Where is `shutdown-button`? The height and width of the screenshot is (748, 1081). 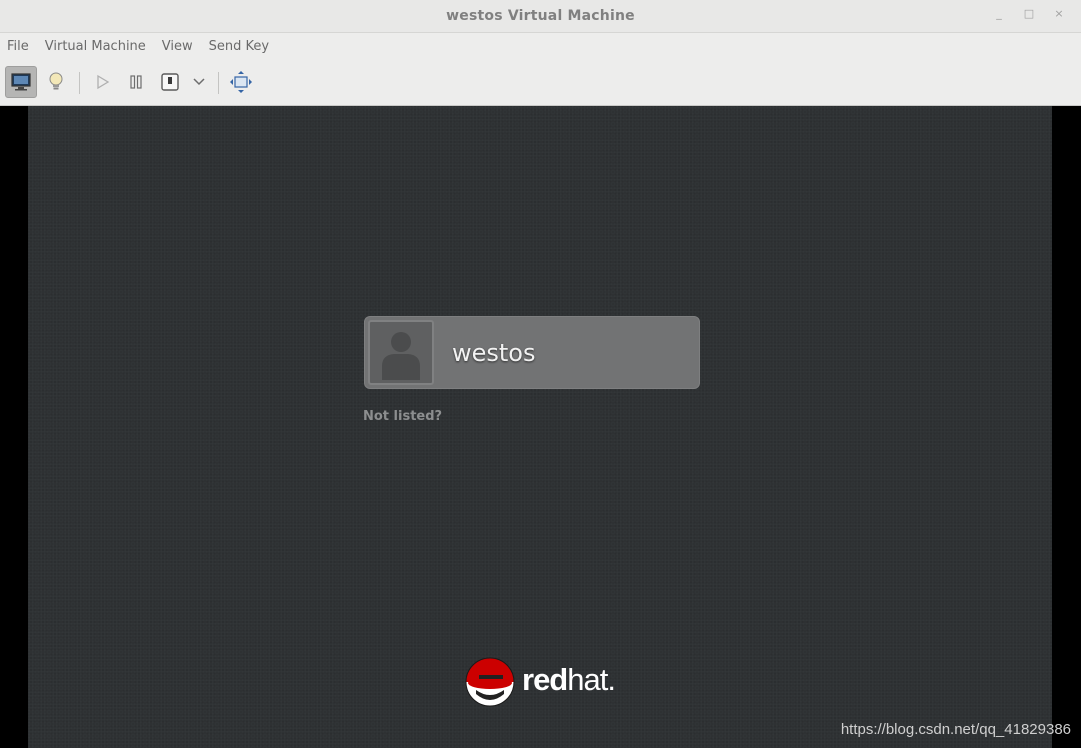
shutdown-button is located at coordinates (170, 82).